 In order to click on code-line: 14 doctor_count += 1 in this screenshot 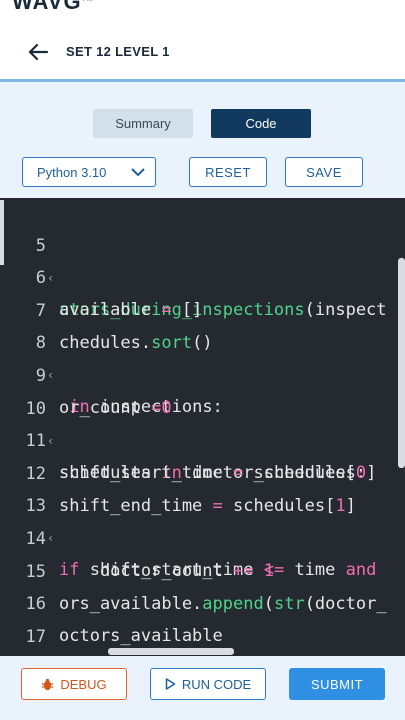, I will do `click(202, 536)`.